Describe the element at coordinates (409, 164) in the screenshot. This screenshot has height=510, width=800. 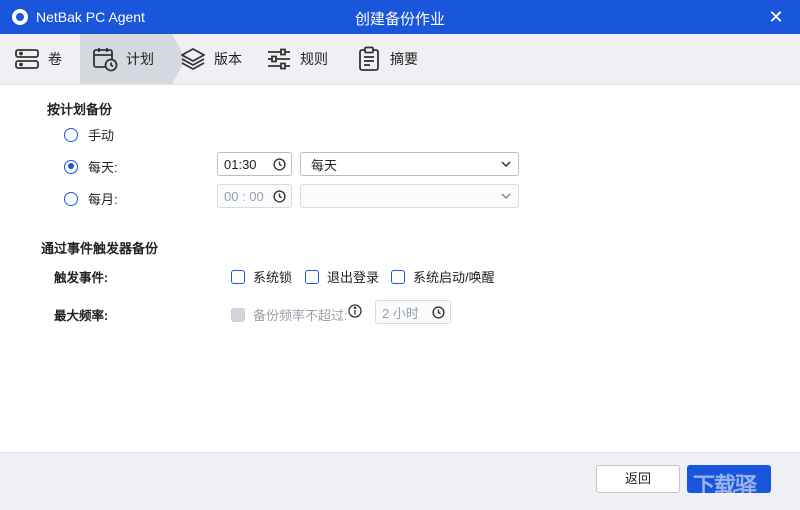
I see `daily-frequency-select: 每天` at that location.